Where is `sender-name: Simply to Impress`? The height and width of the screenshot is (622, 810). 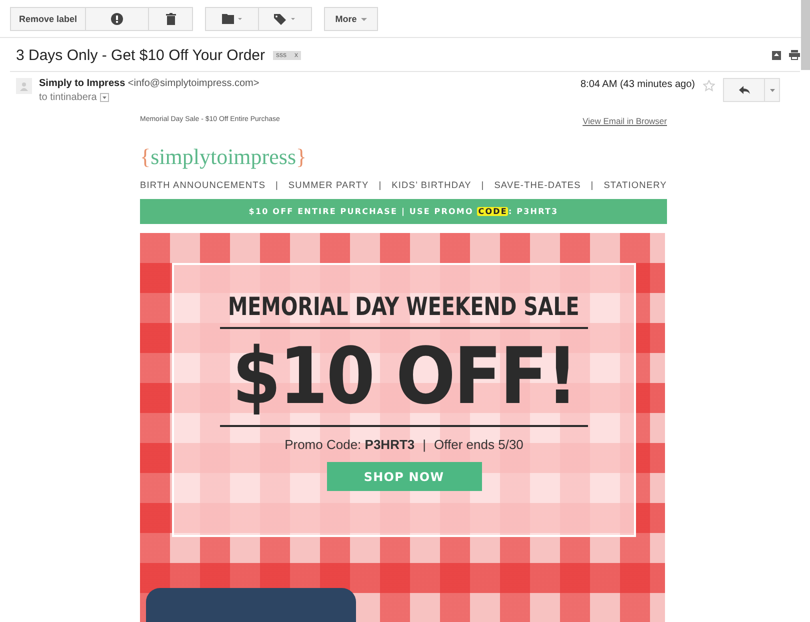 sender-name: Simply to Impress is located at coordinates (82, 83).